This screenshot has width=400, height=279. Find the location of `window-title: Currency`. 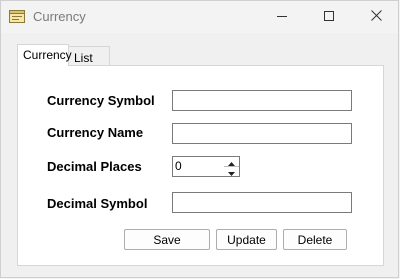

window-title: Currency is located at coordinates (59, 16).